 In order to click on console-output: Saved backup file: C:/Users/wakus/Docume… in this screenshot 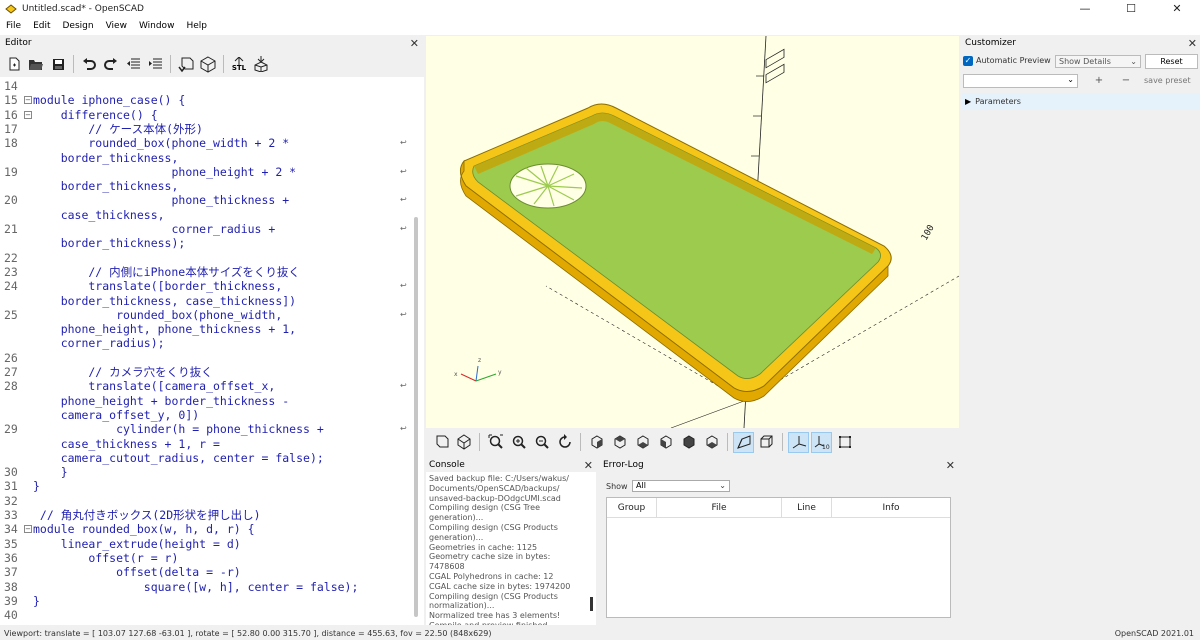, I will do `click(511, 548)`.